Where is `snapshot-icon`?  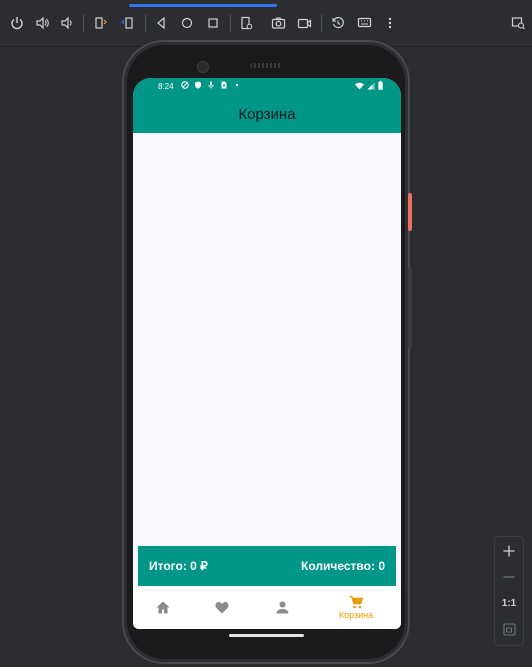
snapshot-icon is located at coordinates (338, 23).